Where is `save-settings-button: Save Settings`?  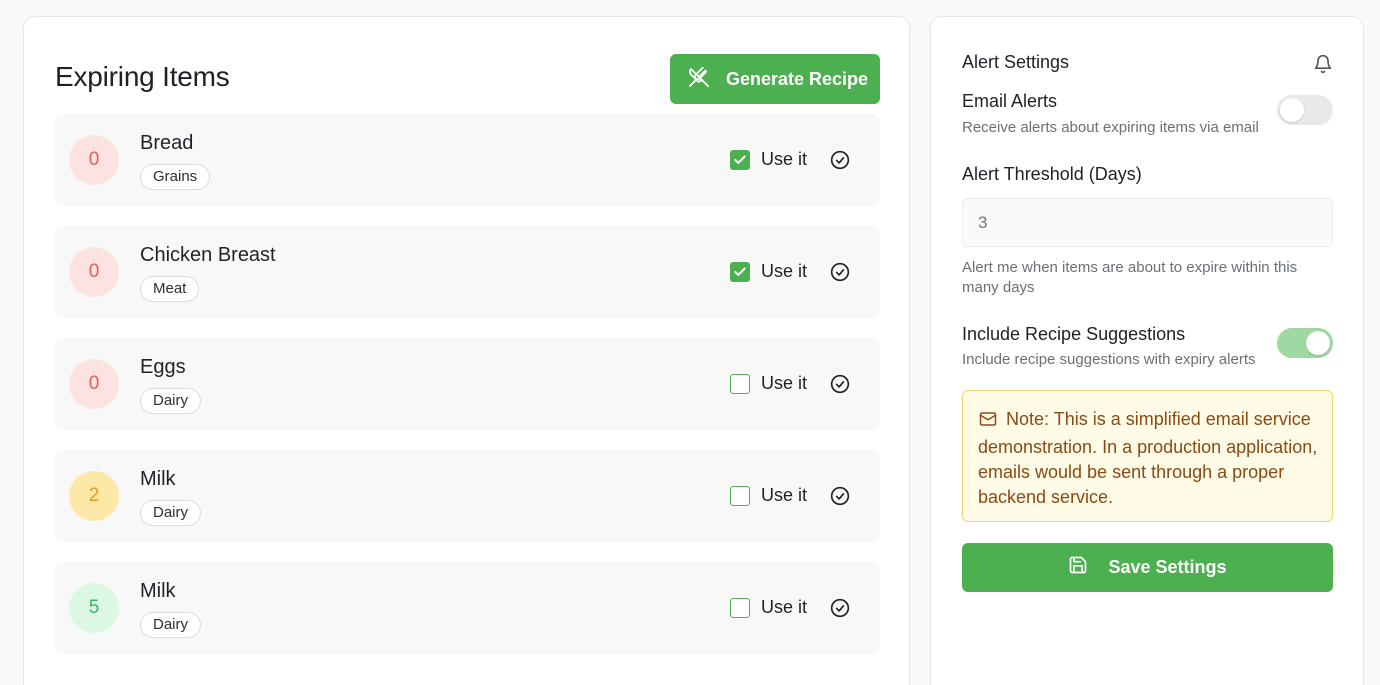
save-settings-button: Save Settings is located at coordinates (1147, 567).